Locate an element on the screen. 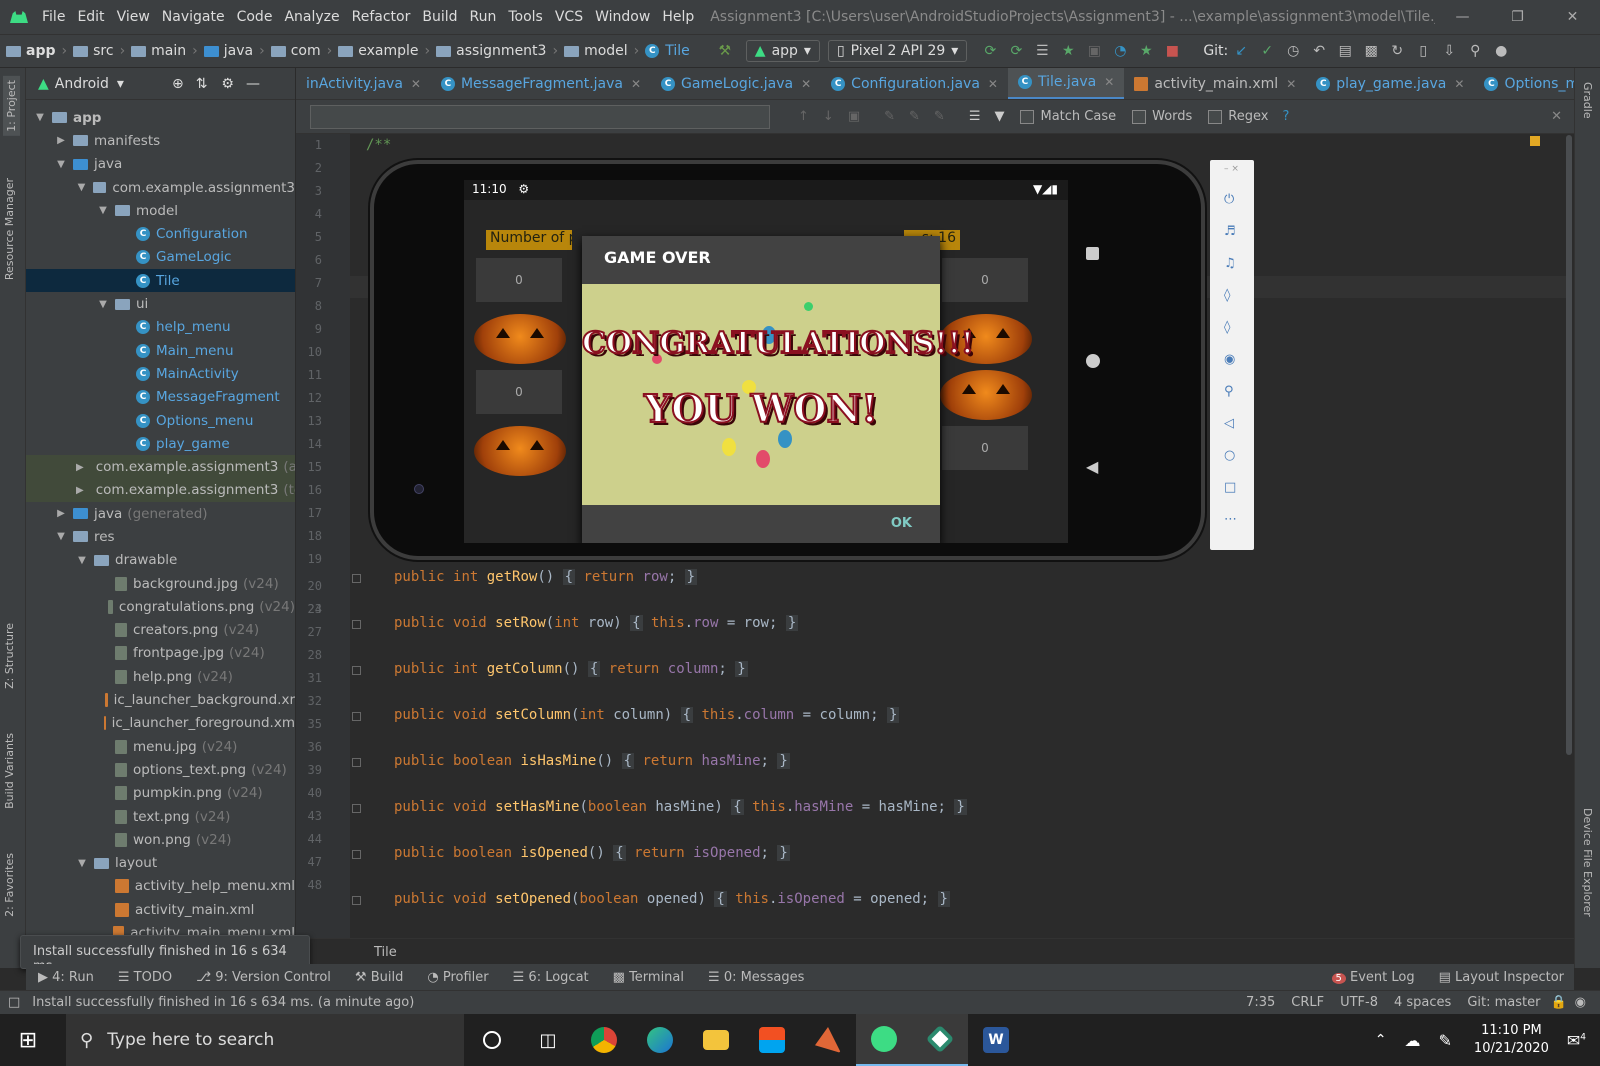 The width and height of the screenshot is (1600, 1066). screenshot-camera-icon: ◉ is located at coordinates (1229, 359).